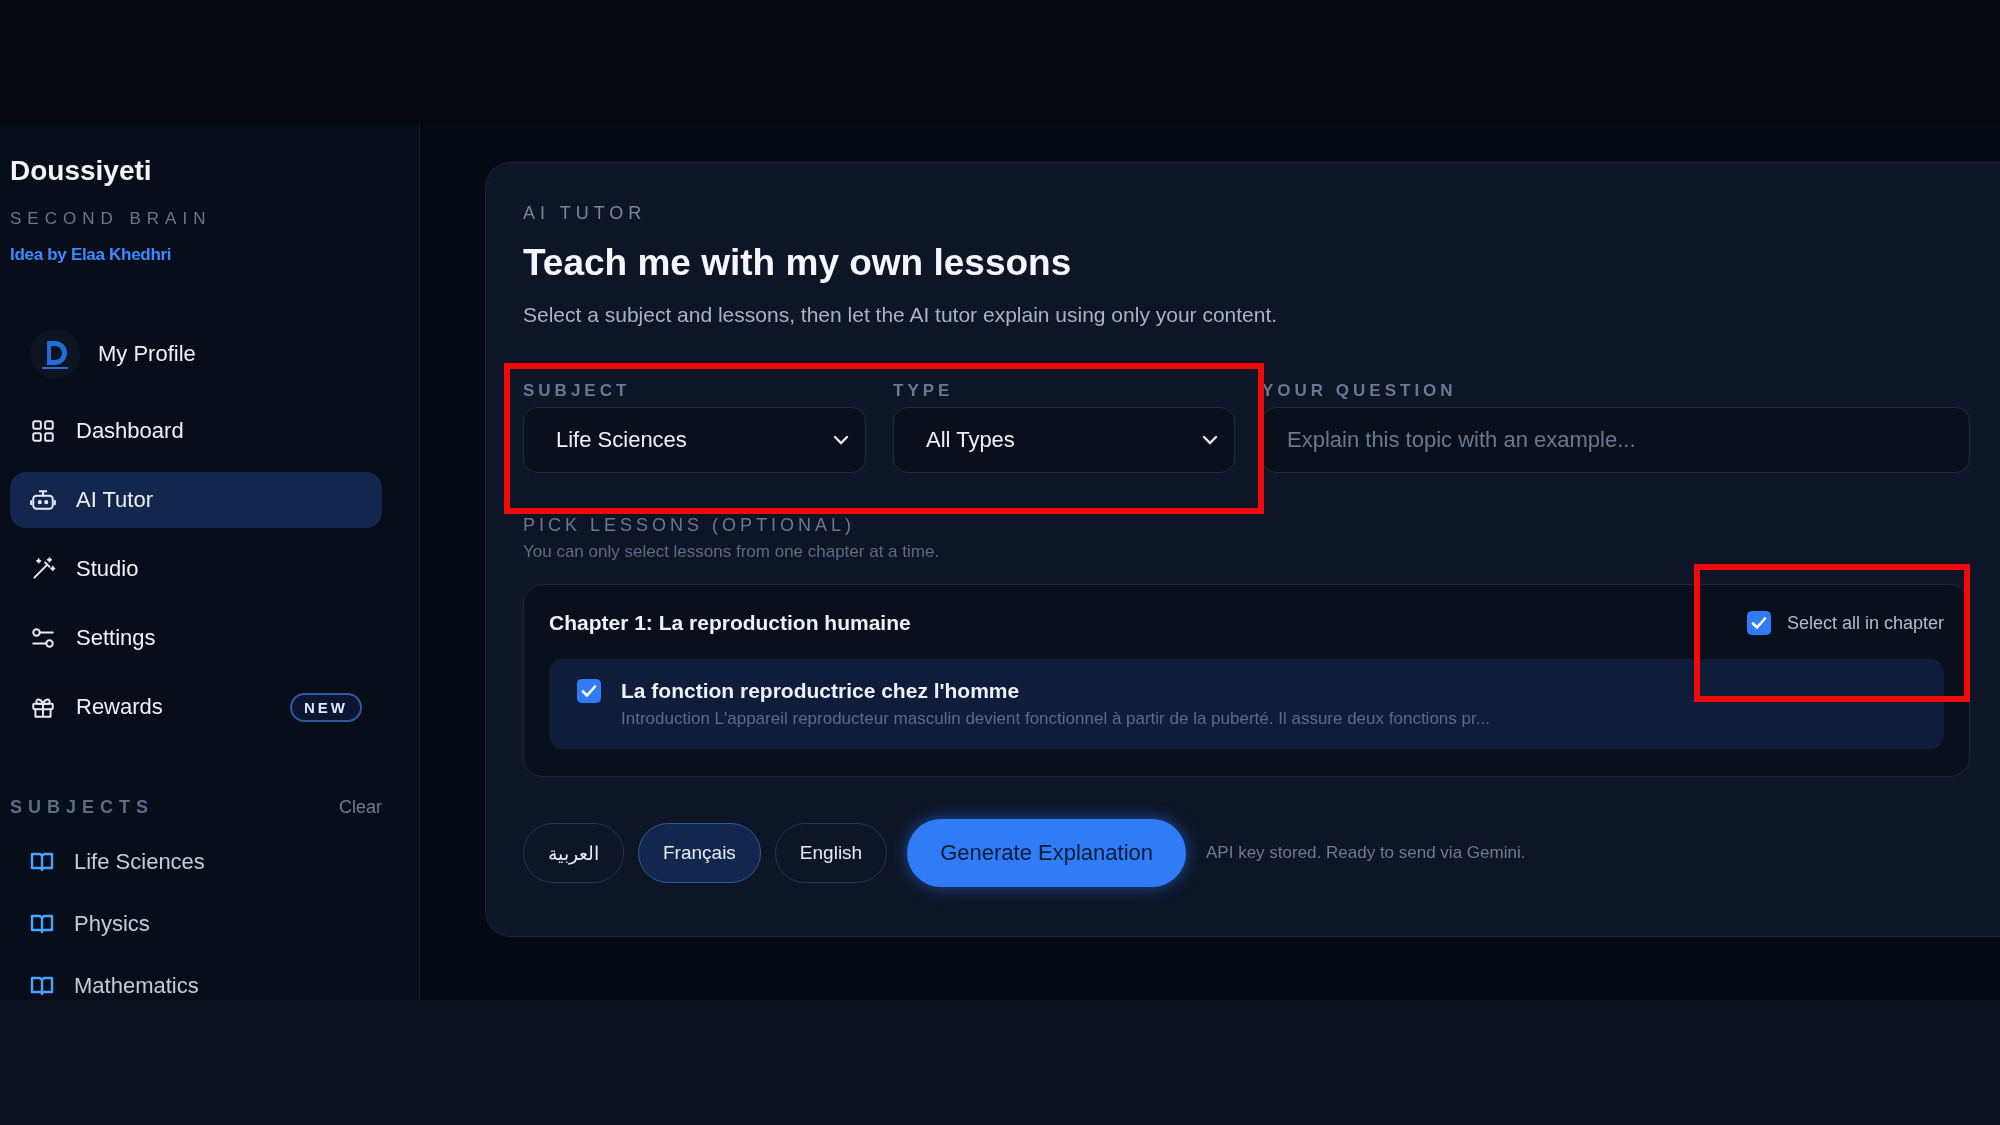 Image resolution: width=2000 pixels, height=1125 pixels. What do you see at coordinates (112, 924) in the screenshot?
I see `subject-link: Physics` at bounding box center [112, 924].